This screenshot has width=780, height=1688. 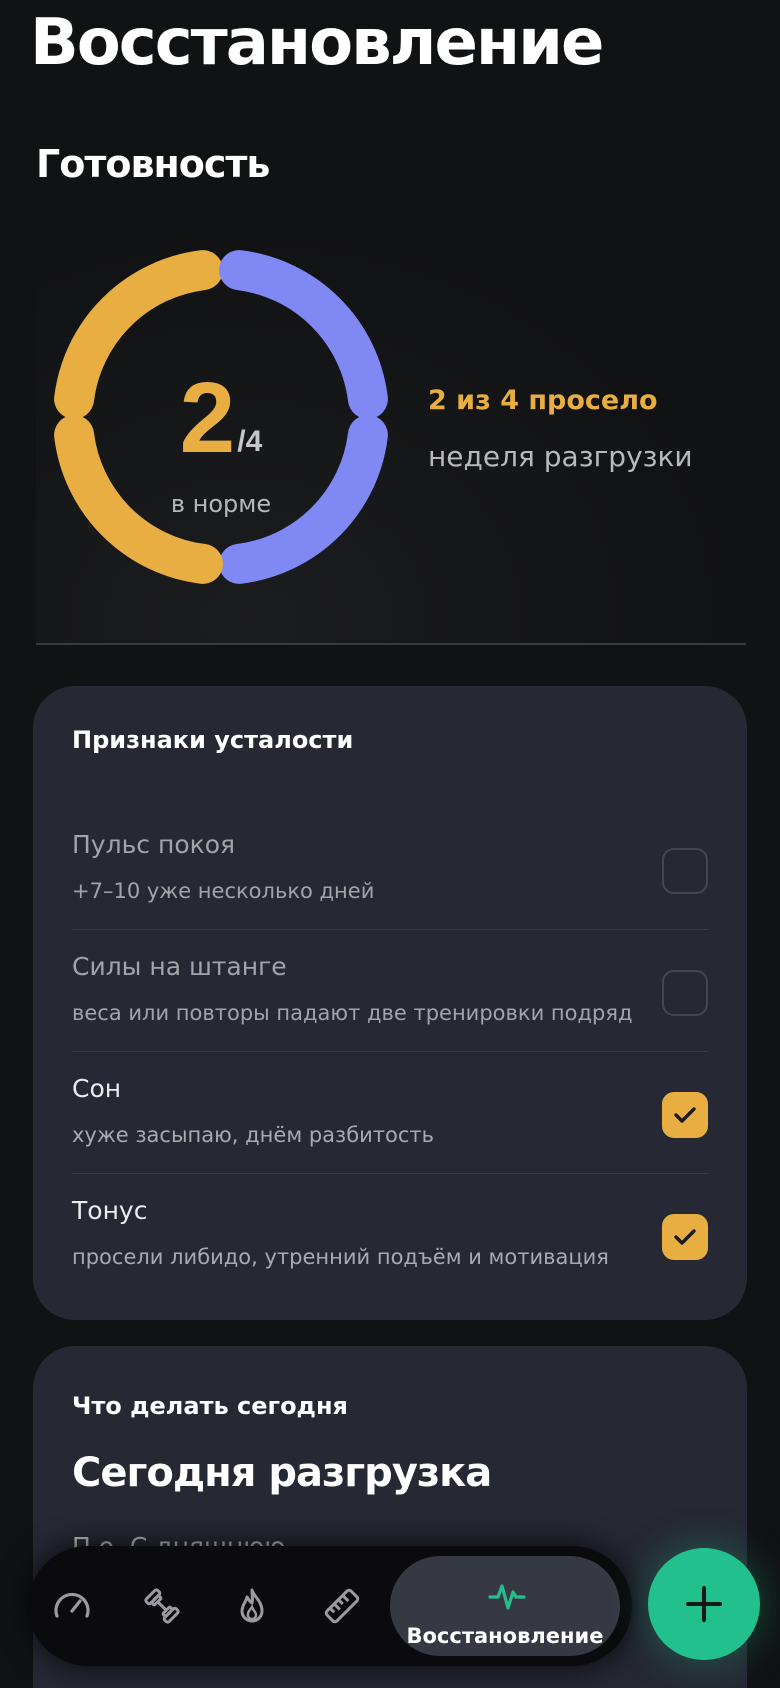 I want to click on fatigue-item-sleep: Сон хуже засыпаю, днём разбитость, so click(x=390, y=1113).